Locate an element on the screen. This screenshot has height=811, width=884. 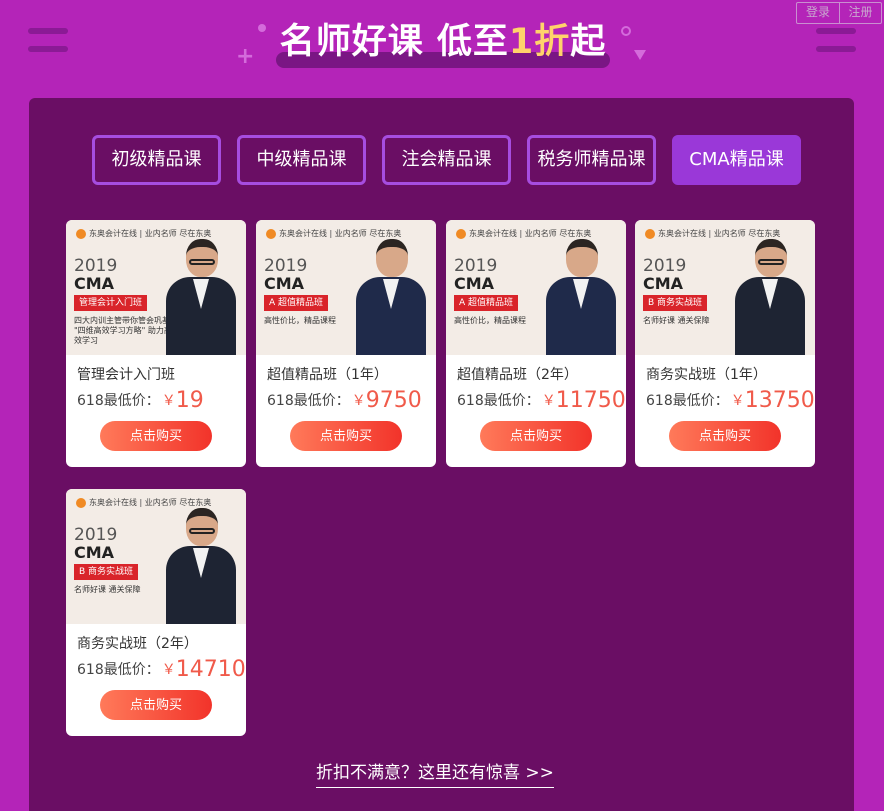
thumb-ribbon: 管理会计入门班 is located at coordinates (111, 303).